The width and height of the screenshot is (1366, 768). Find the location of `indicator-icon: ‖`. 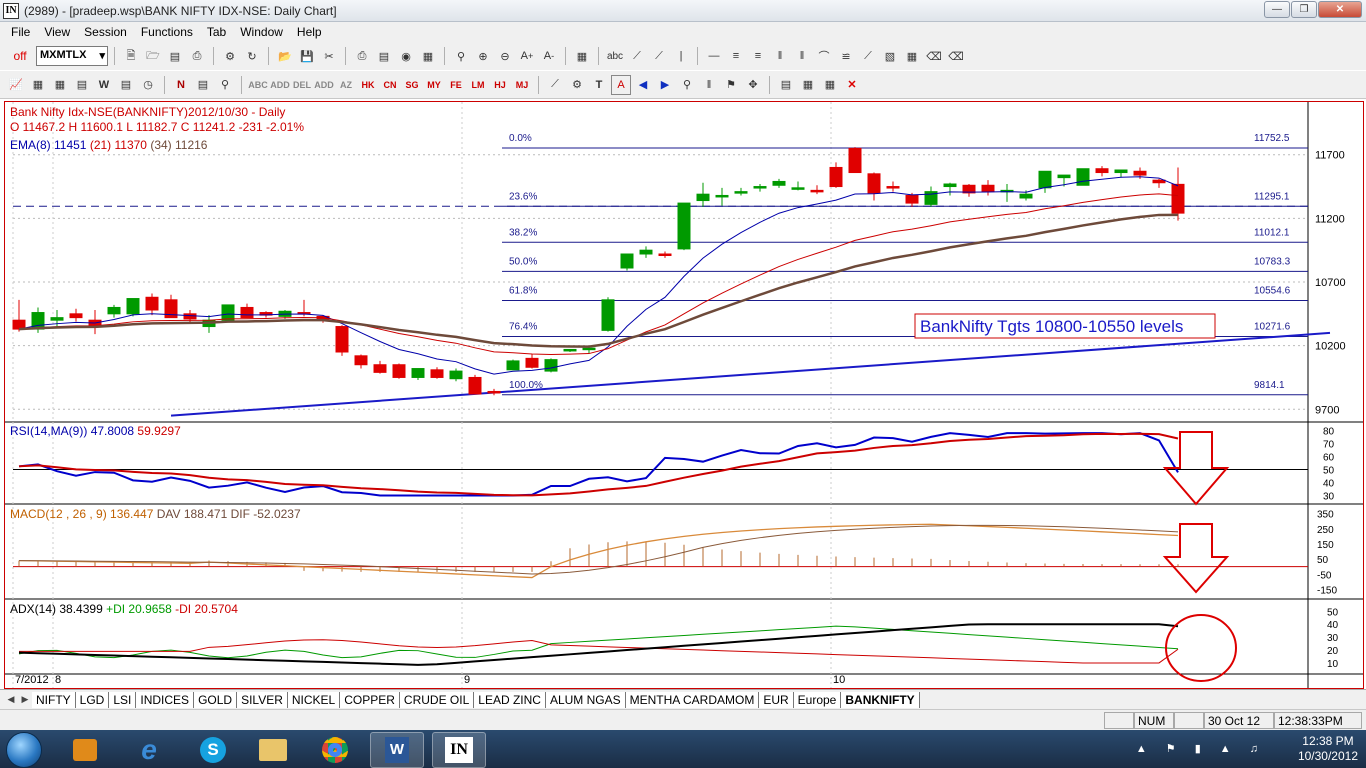

indicator-icon: ‖ is located at coordinates (709, 85).